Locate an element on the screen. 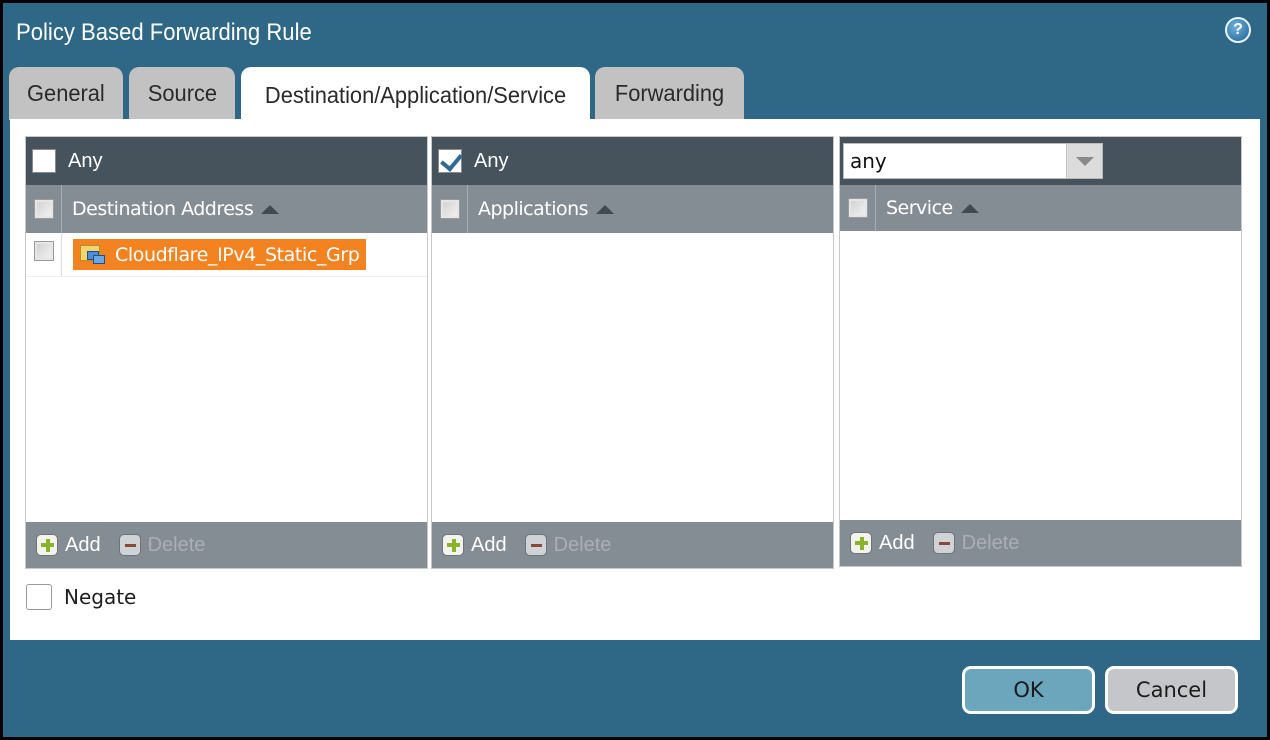 Image resolution: width=1270 pixels, height=740 pixels. service-add-button: Add is located at coordinates (882, 543).